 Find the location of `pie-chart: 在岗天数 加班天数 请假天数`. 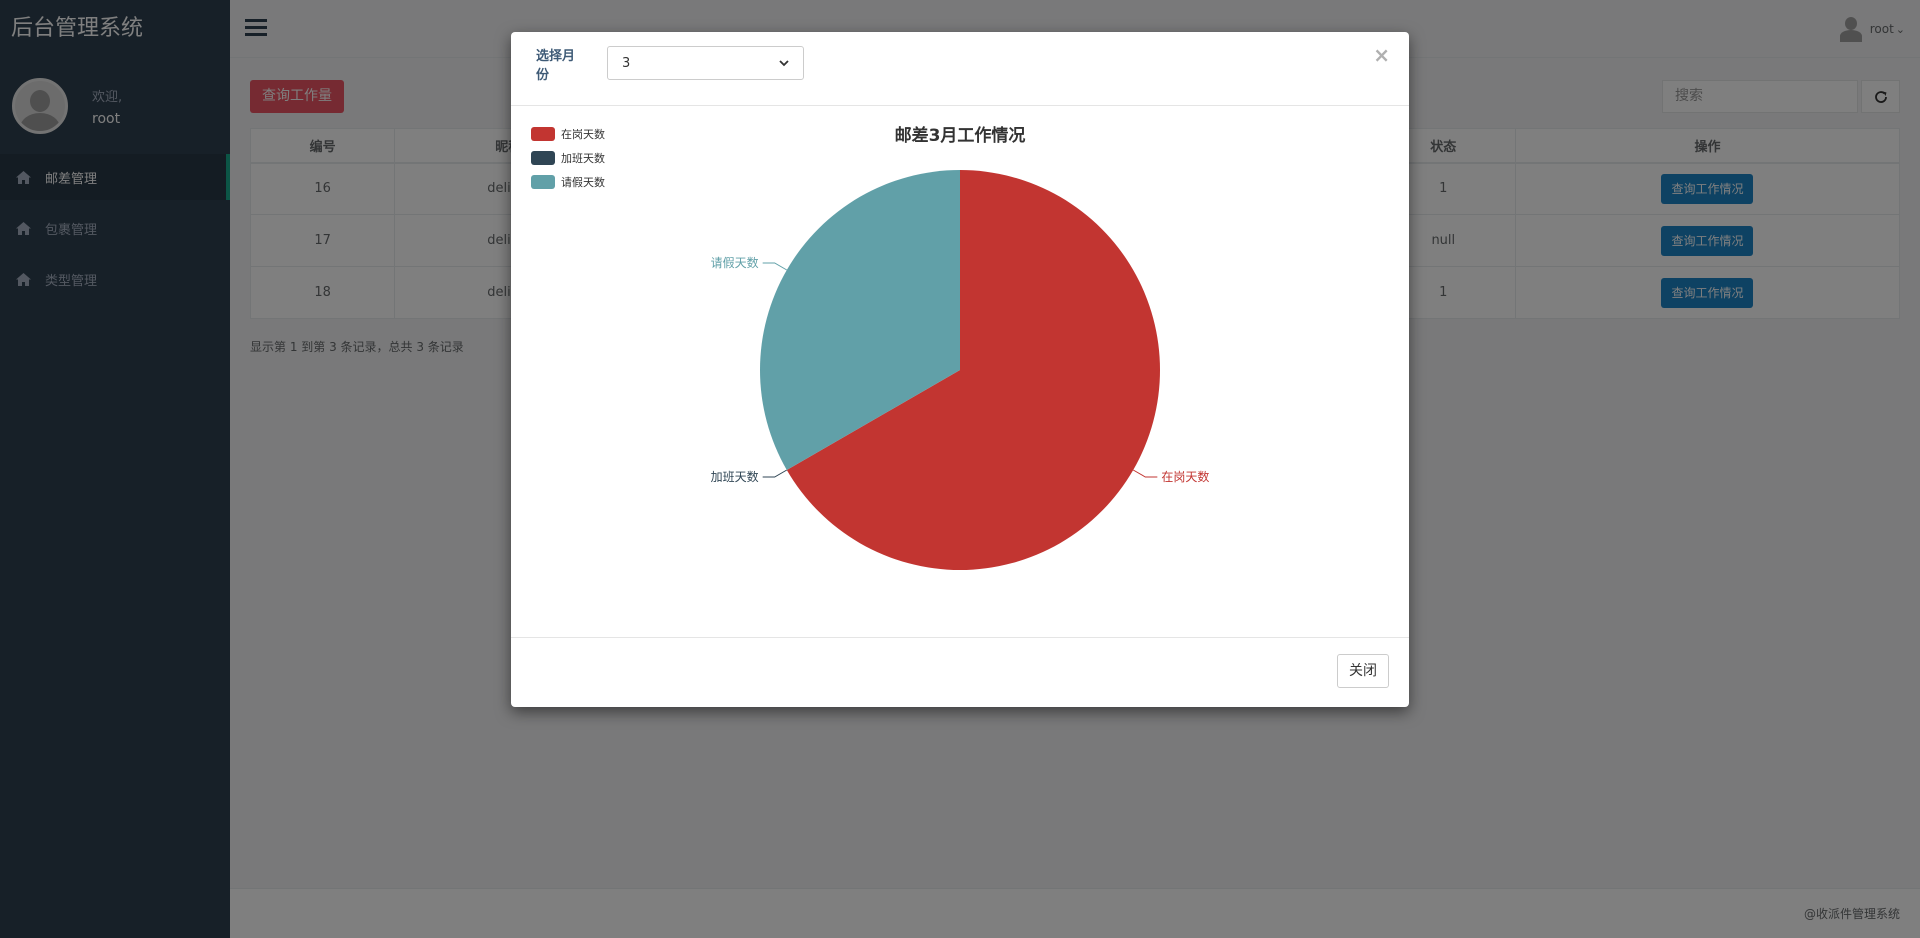

pie-chart: 在岗天数 加班天数 请假天数 is located at coordinates (960, 370).